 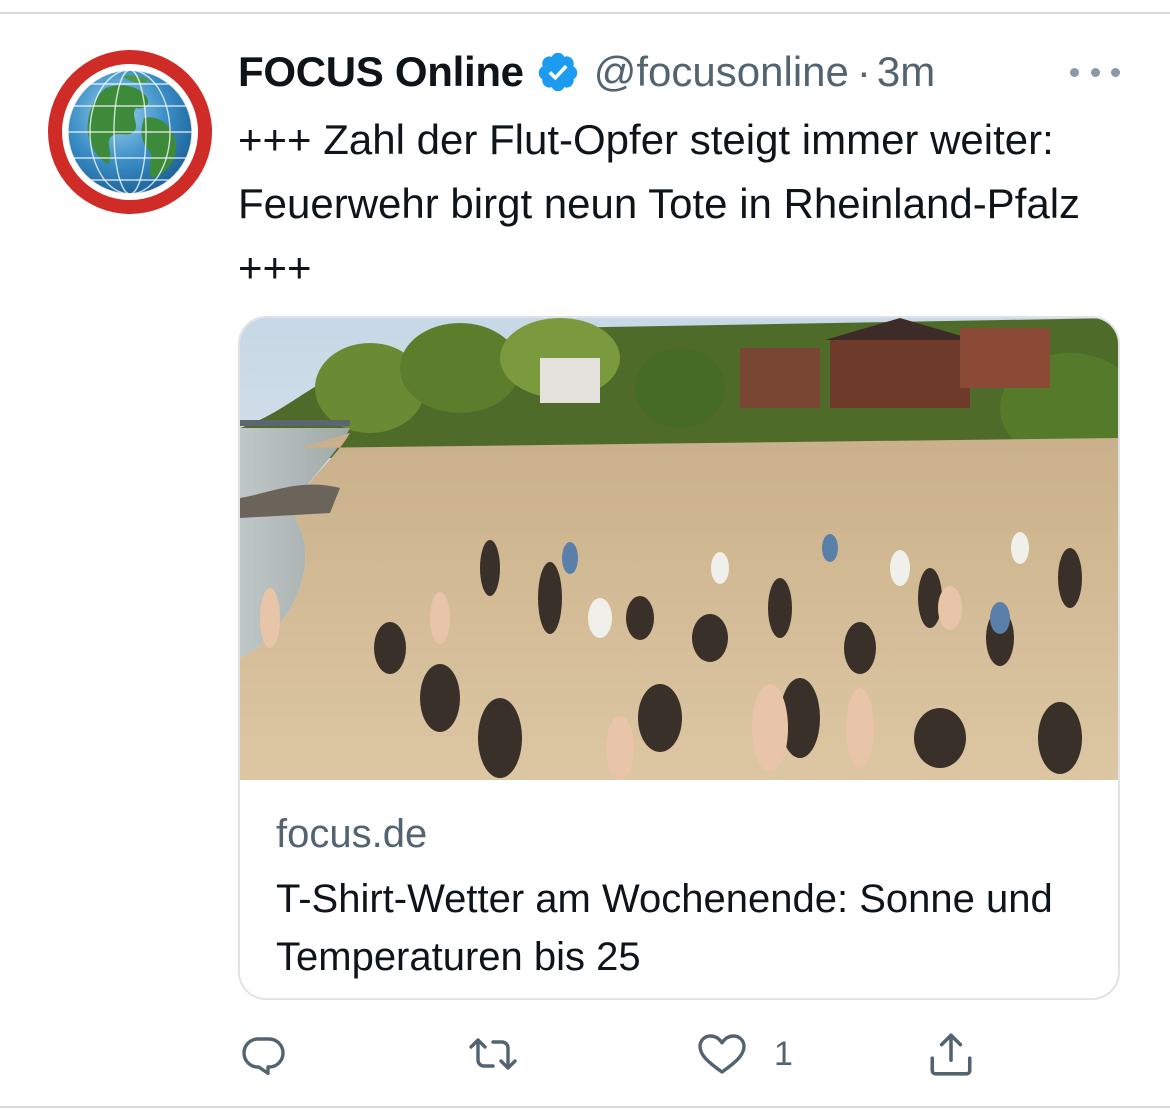 What do you see at coordinates (586, 72) in the screenshot?
I see `tweet-header: FOCUS Online @focusonline · 3m` at bounding box center [586, 72].